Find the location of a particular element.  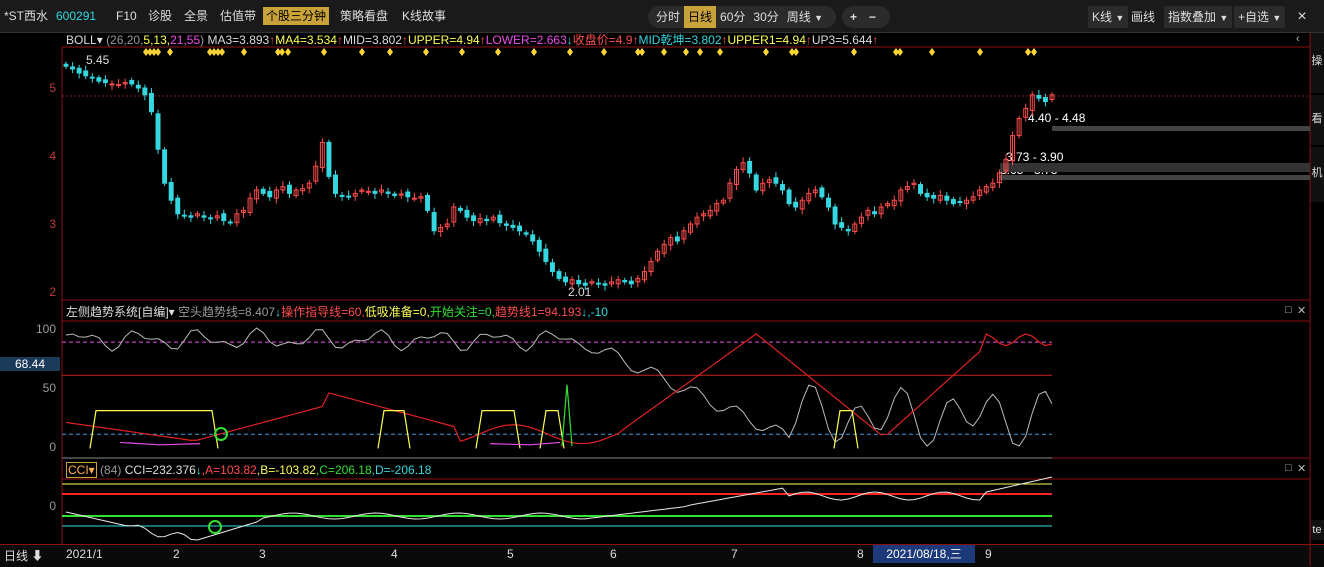

cci-buy-circle is located at coordinates (215, 527).